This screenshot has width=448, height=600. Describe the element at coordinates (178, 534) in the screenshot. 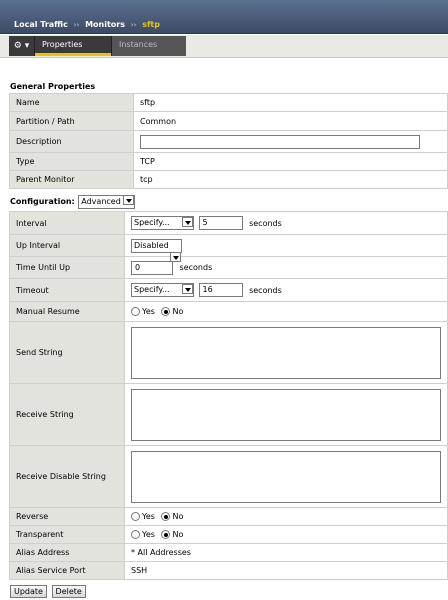

I see `transparent-no-label: No` at that location.